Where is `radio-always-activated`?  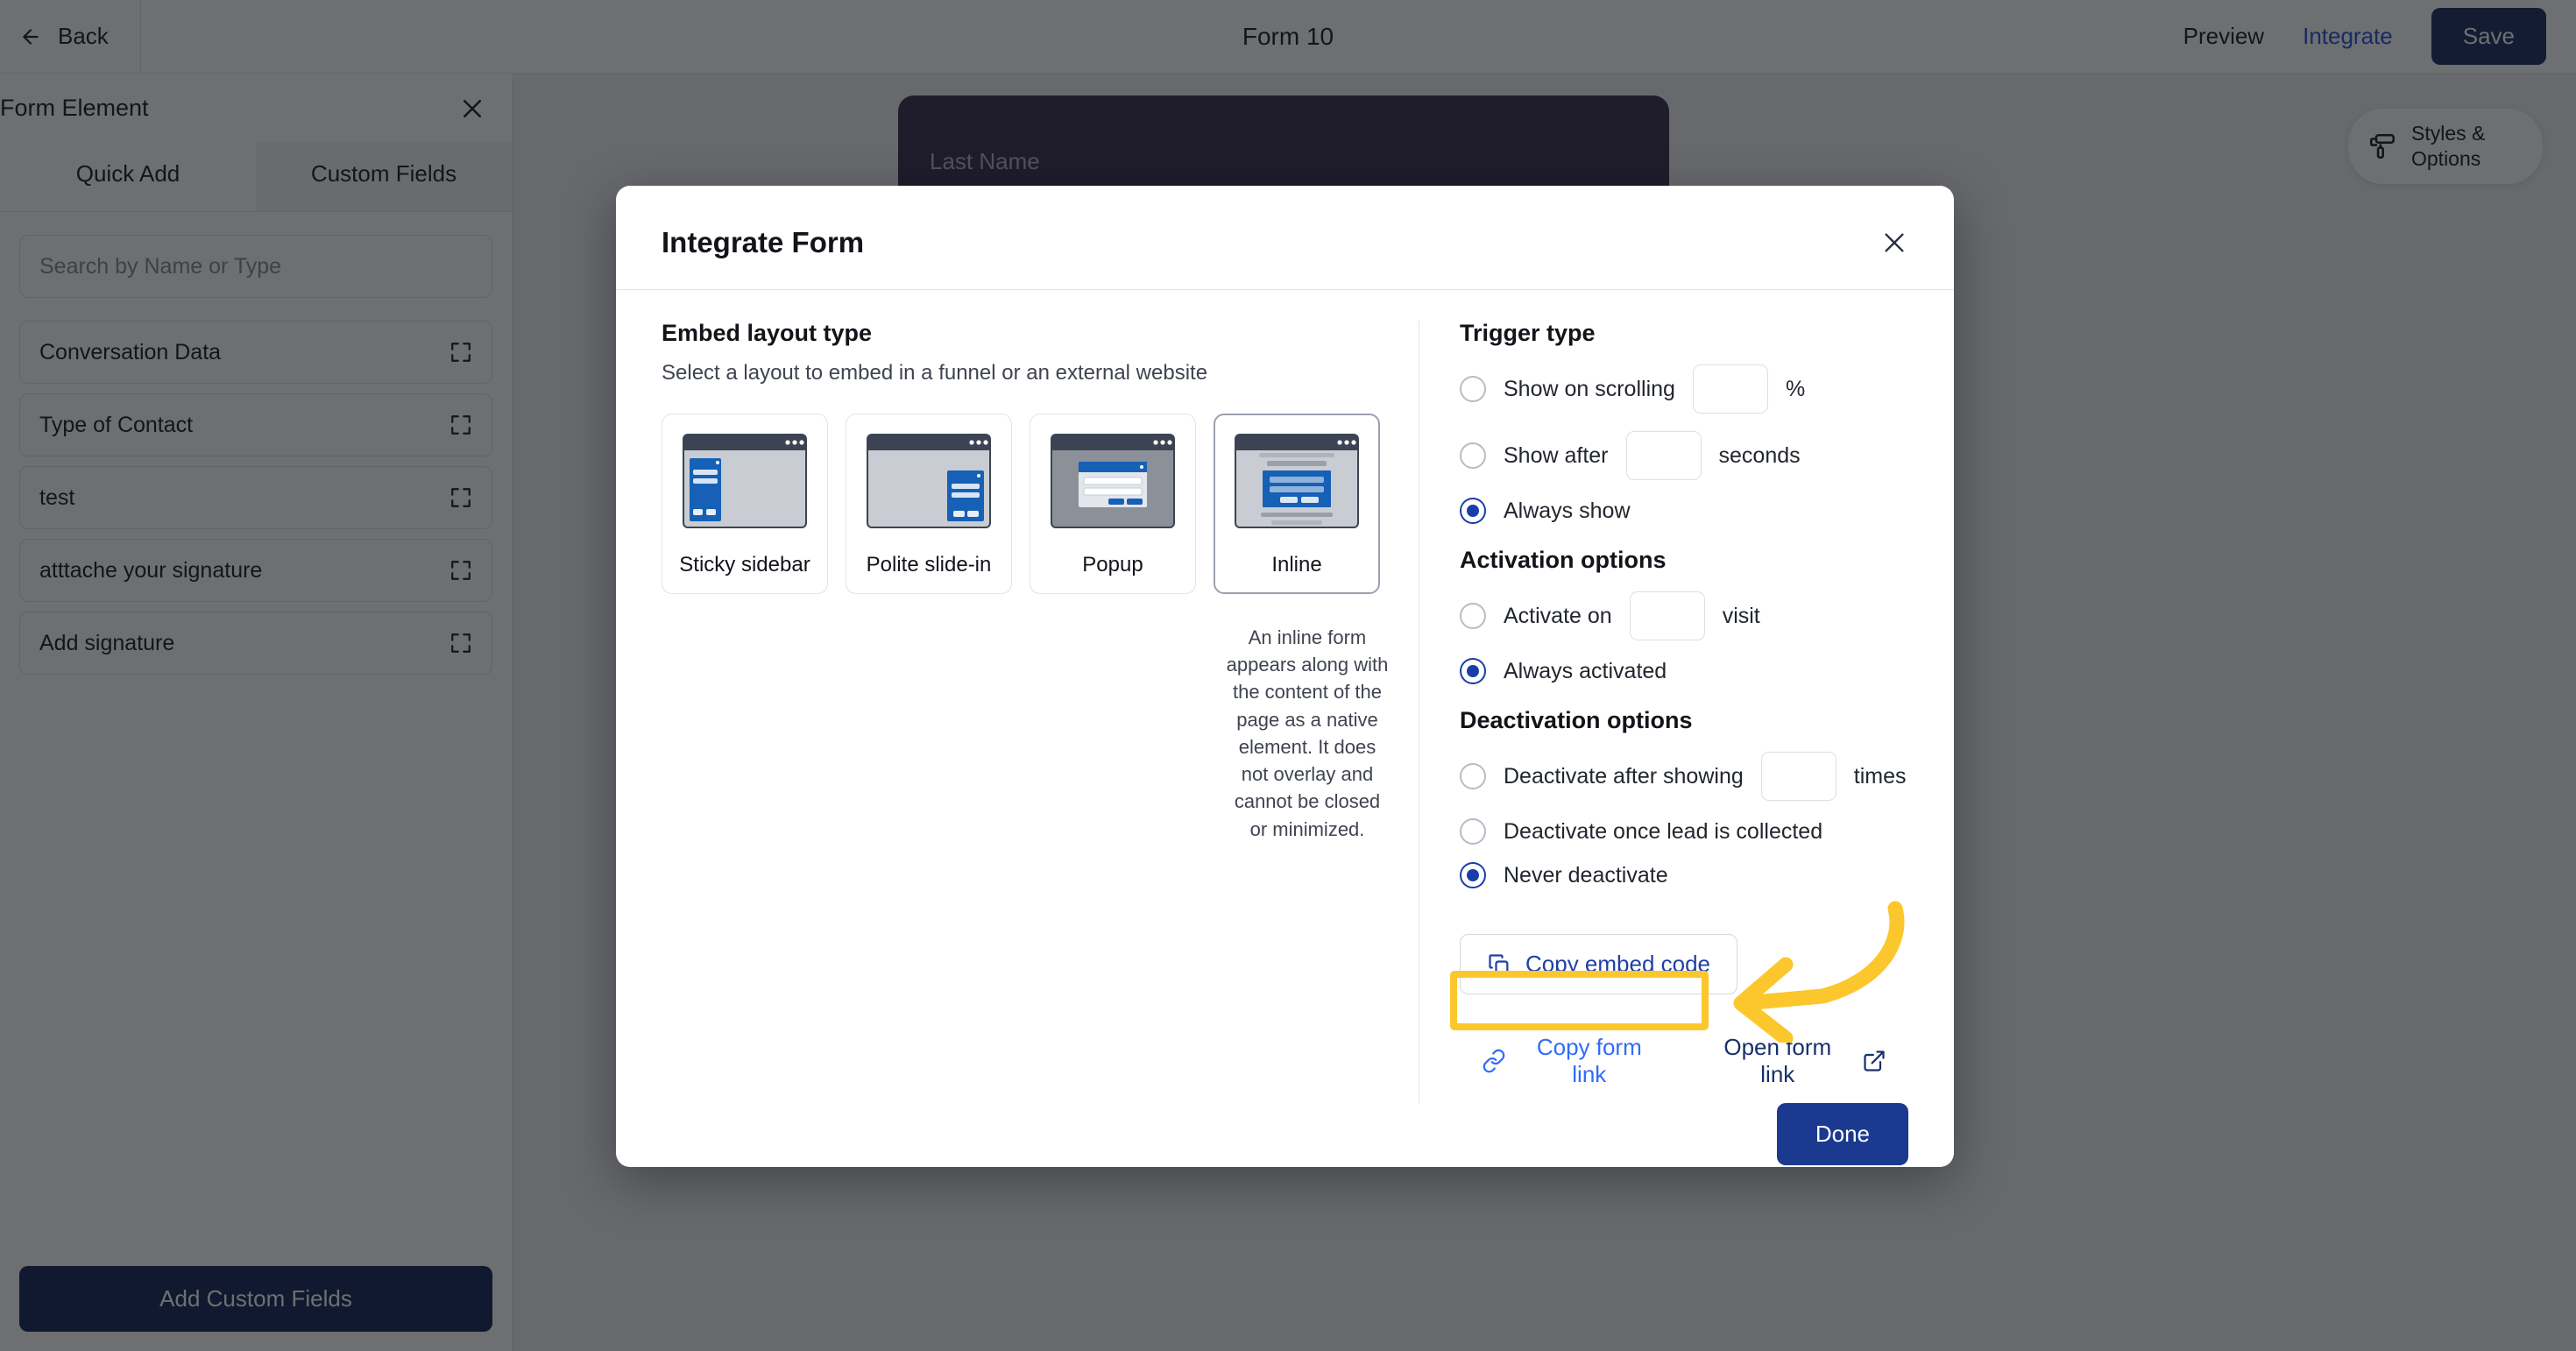
radio-always-activated is located at coordinates (1473, 671).